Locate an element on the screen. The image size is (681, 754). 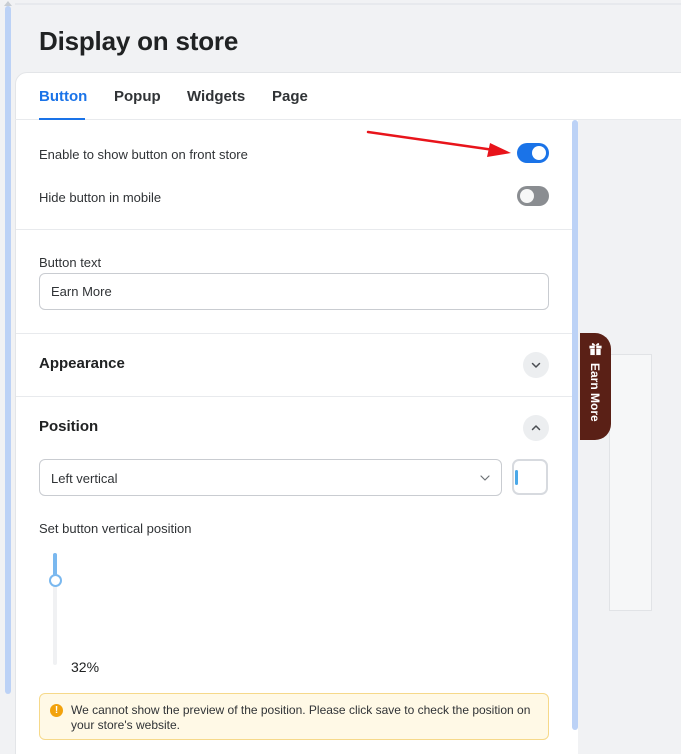
earn-more-floating-button: Earn More is located at coordinates (595, 386).